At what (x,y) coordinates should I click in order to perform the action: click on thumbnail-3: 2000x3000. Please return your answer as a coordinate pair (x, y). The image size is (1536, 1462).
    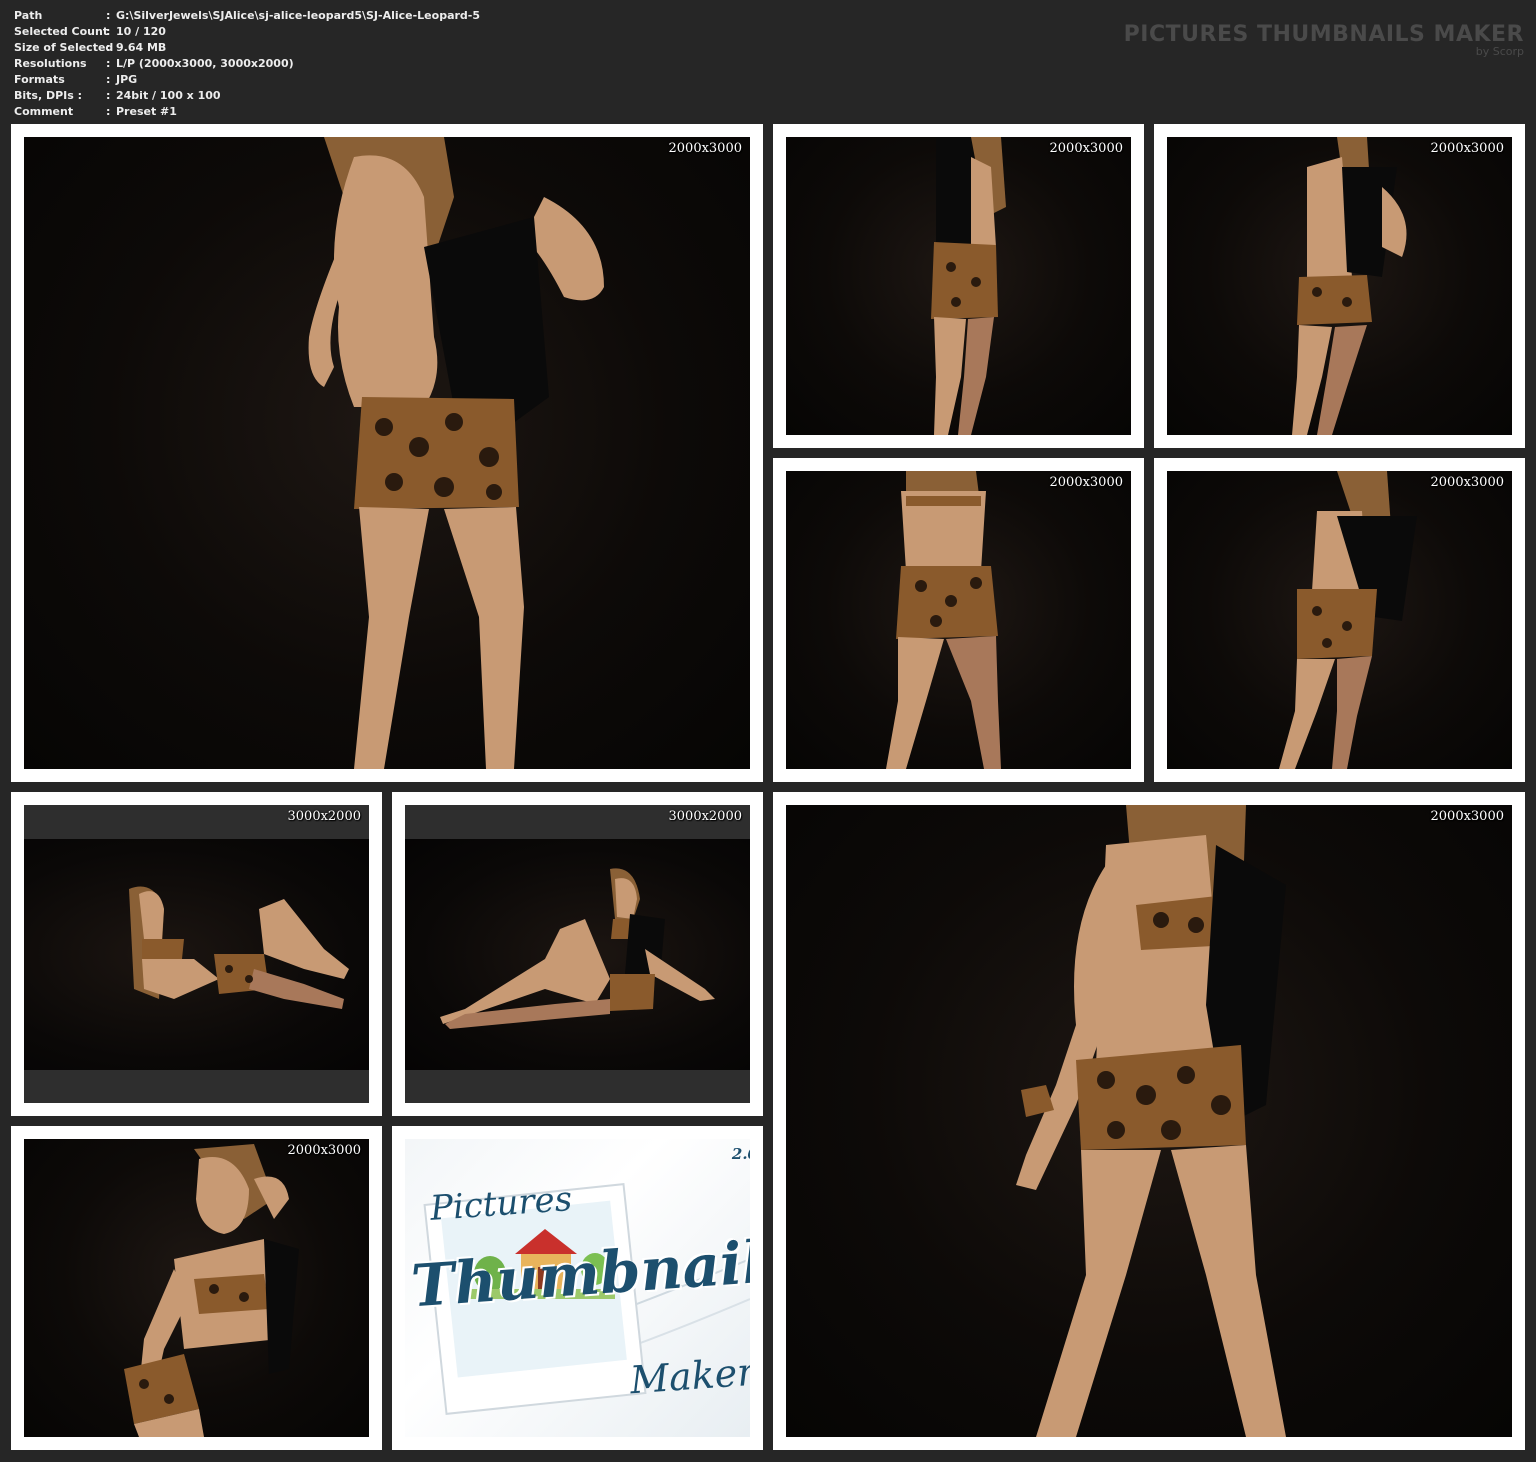
    Looking at the image, I should click on (1339, 286).